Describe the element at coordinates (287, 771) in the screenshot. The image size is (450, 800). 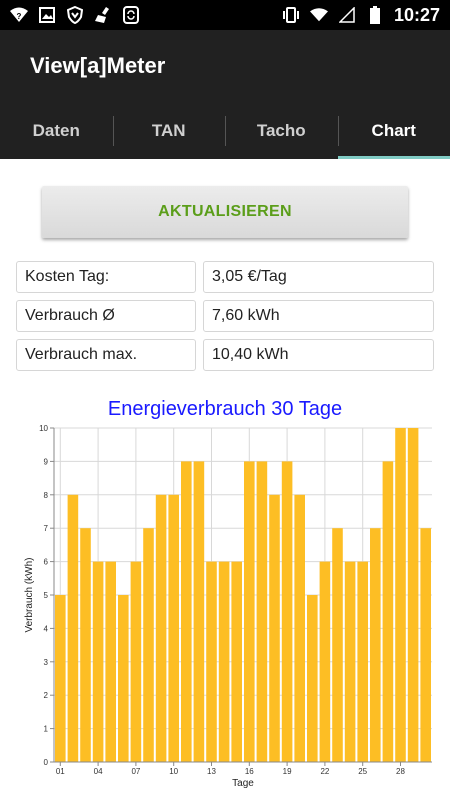
I see `x-tick-label: 19` at that location.